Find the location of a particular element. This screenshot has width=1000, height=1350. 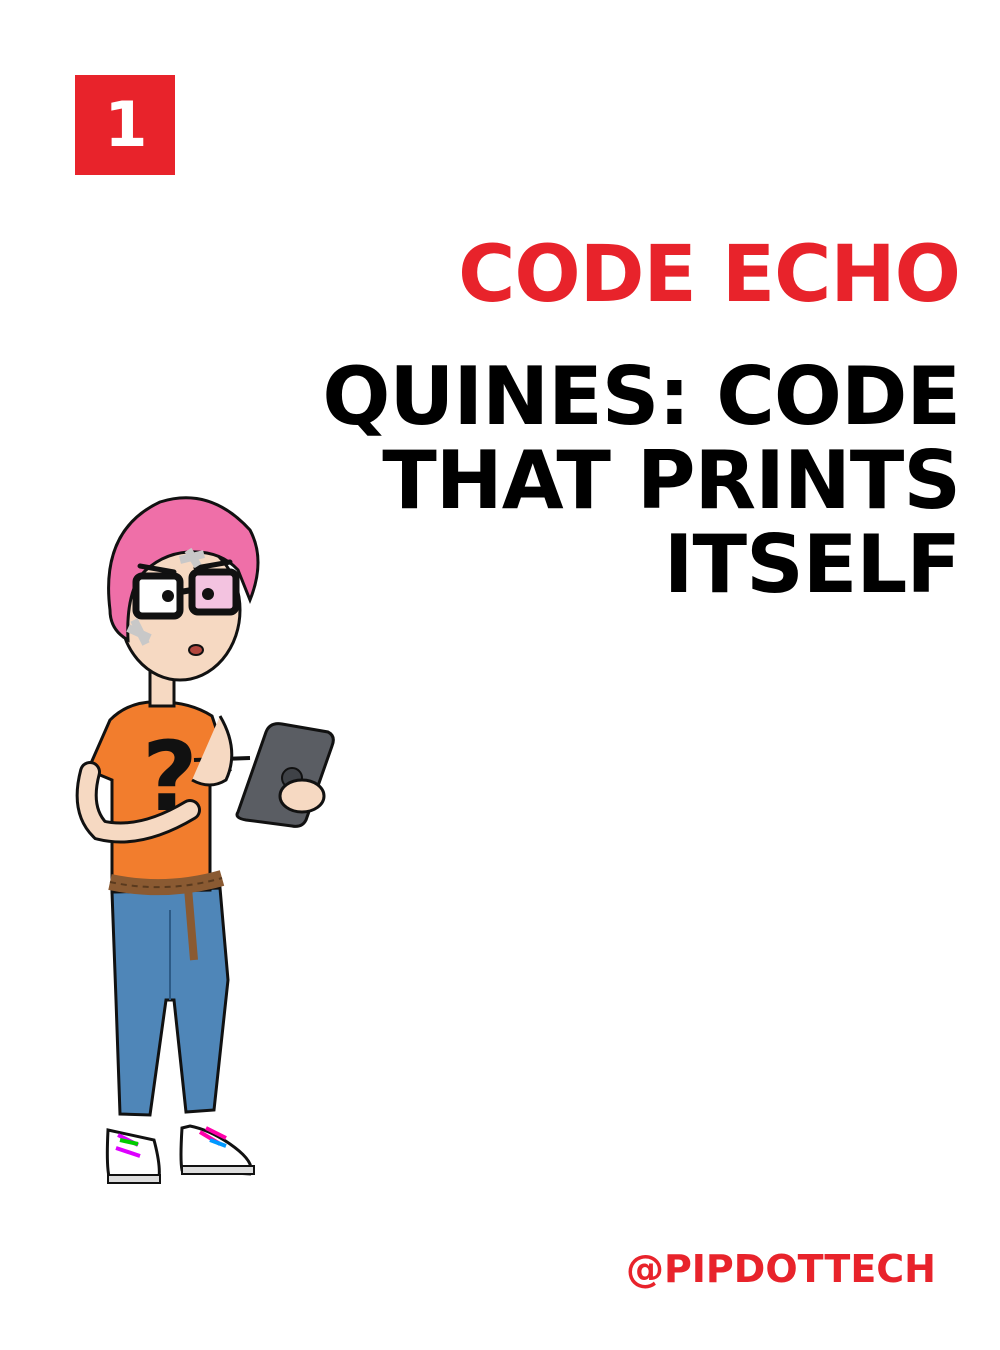

head is located at coordinates (183, 589).